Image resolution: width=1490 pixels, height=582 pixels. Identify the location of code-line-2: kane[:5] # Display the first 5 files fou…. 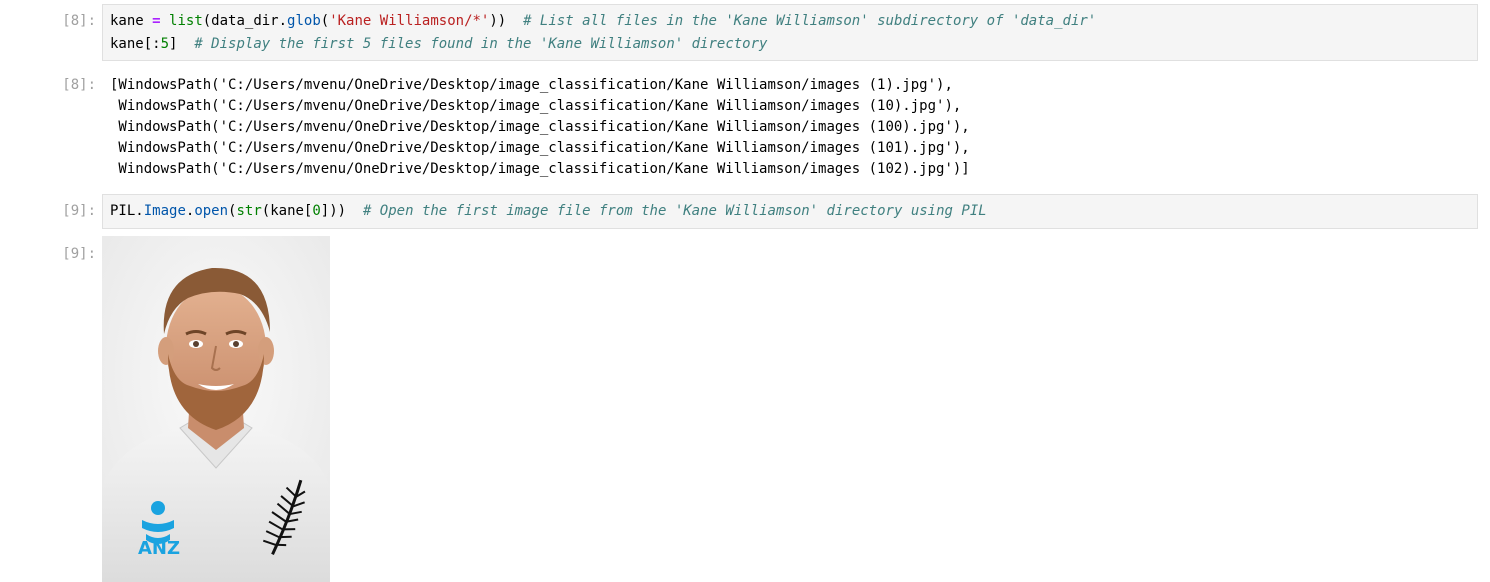
(438, 44).